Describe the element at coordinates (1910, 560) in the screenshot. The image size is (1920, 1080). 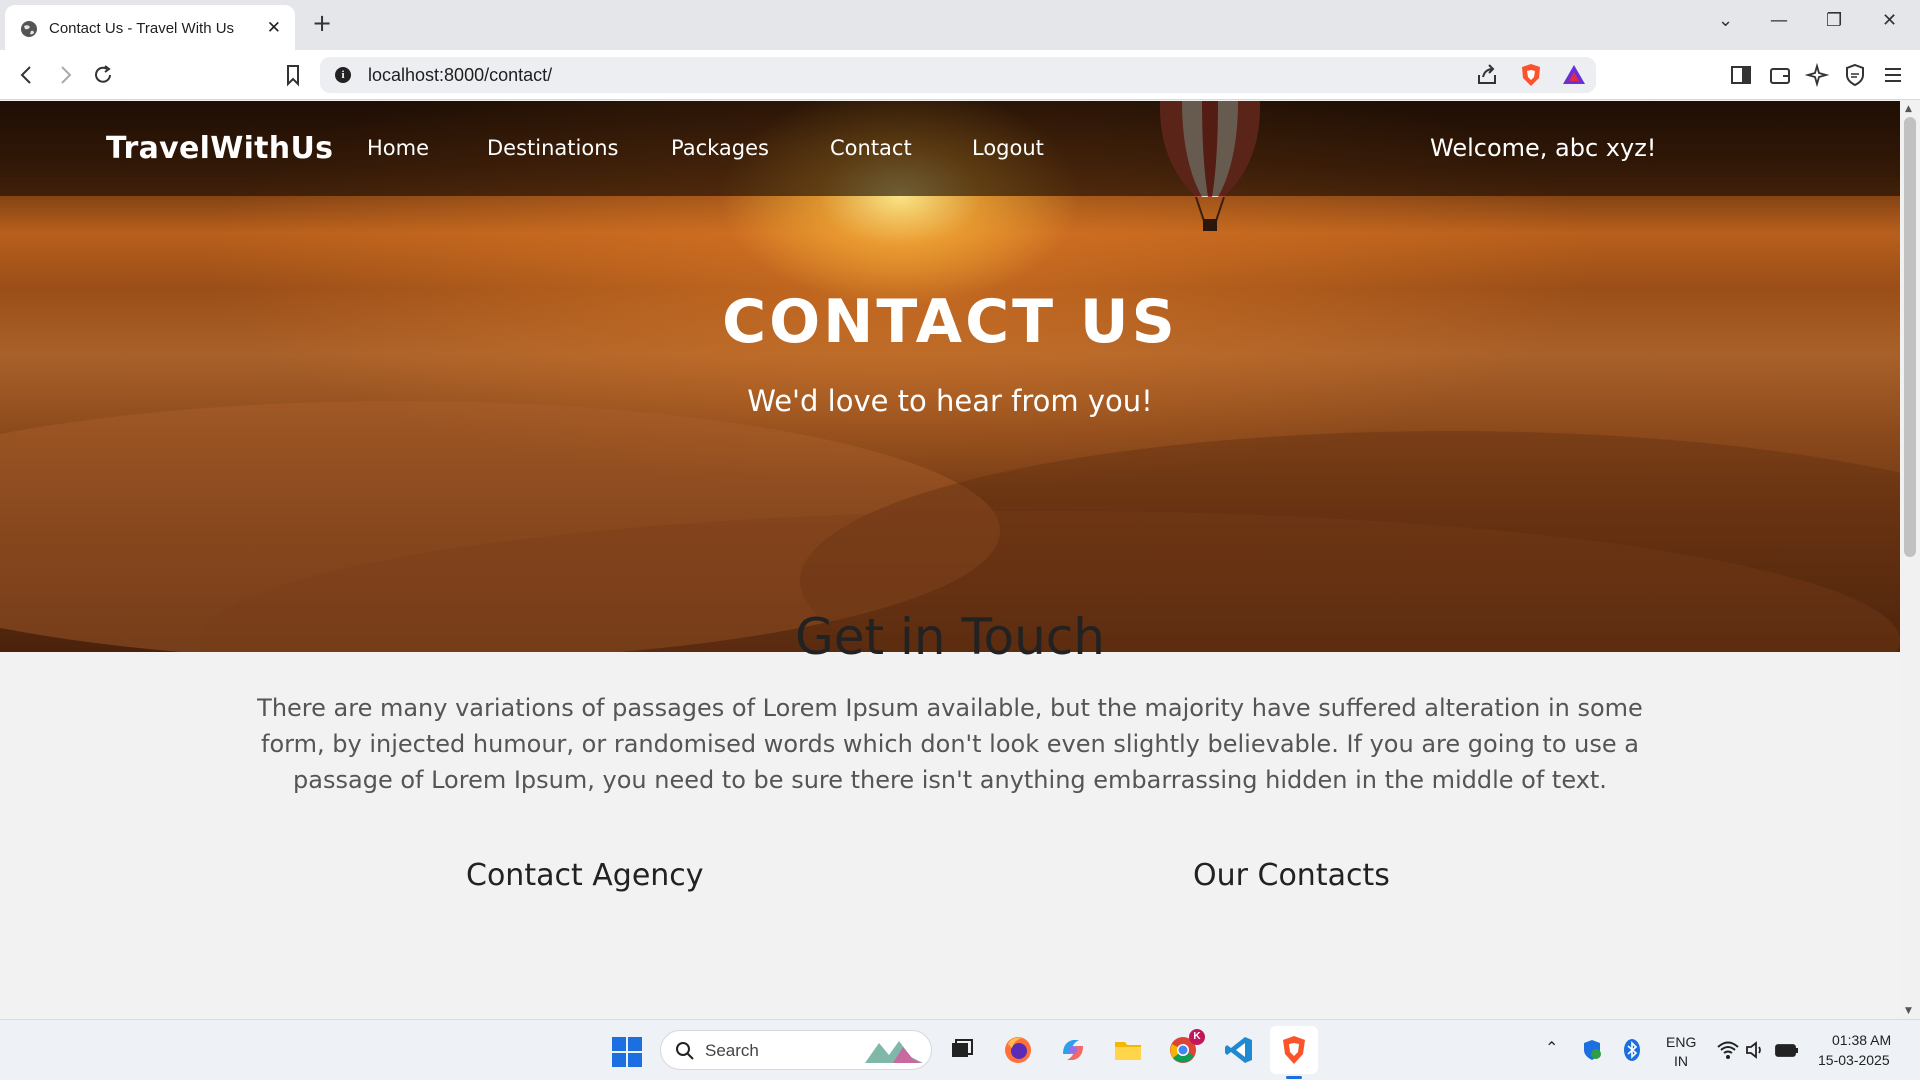
I see `page-scrollbar: ▲ ▼` at that location.